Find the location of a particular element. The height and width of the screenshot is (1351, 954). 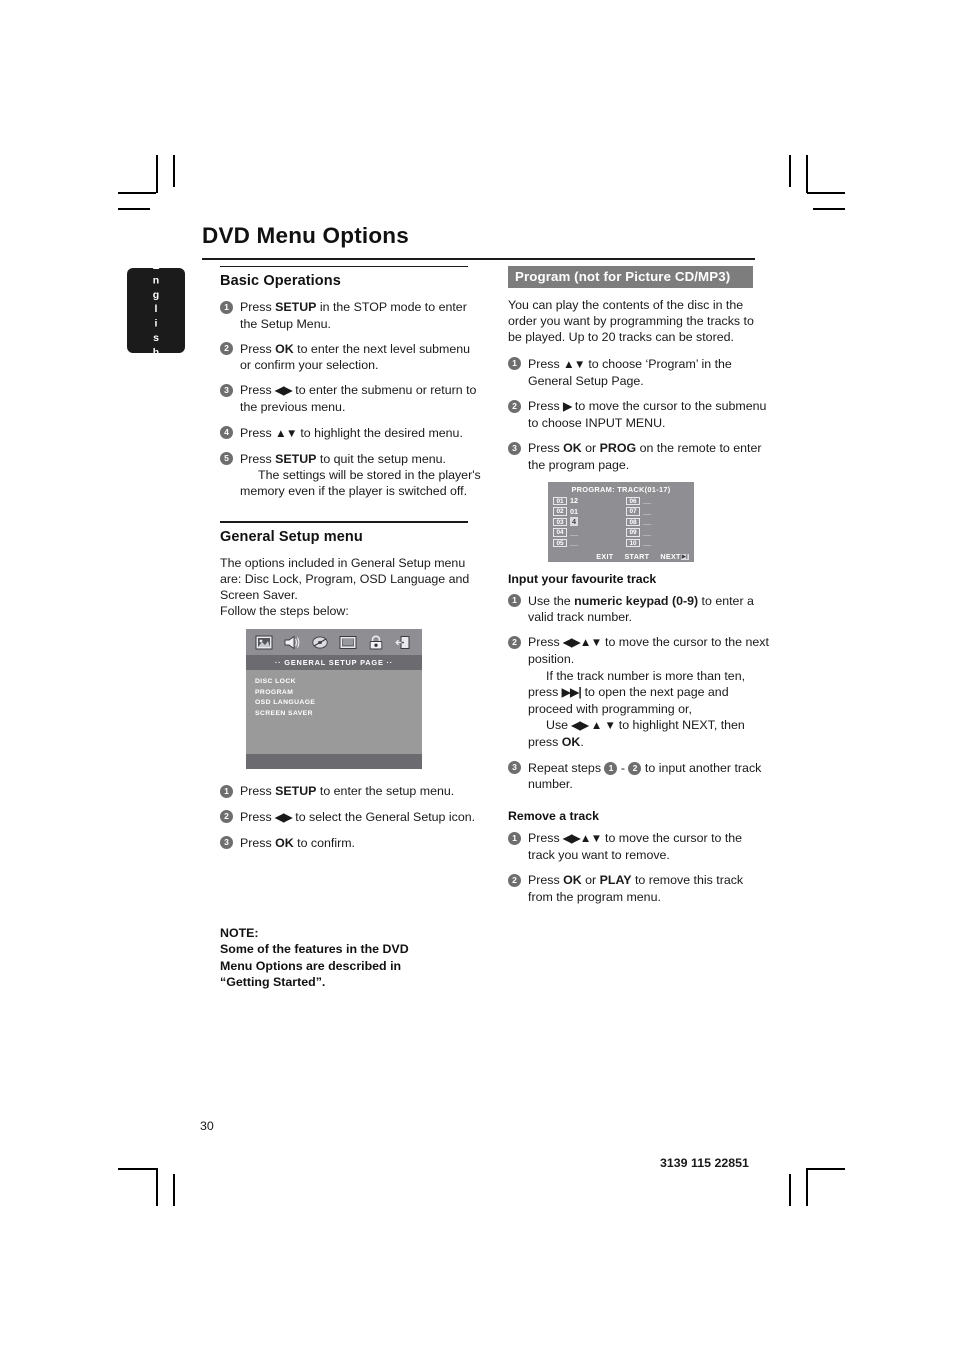

general-setup-divider is located at coordinates (344, 522).